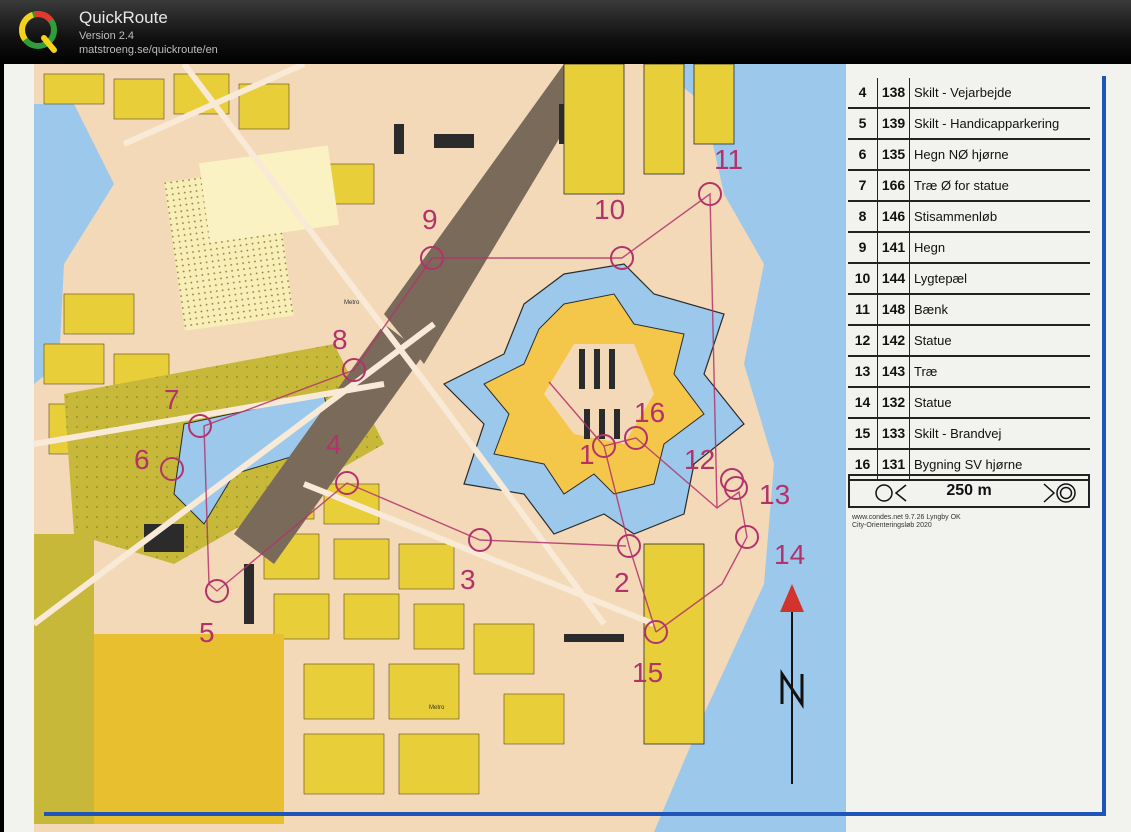 This screenshot has height=832, width=1131. Describe the element at coordinates (969, 341) in the screenshot. I see `control-description-row: 12 142 Statue` at that location.